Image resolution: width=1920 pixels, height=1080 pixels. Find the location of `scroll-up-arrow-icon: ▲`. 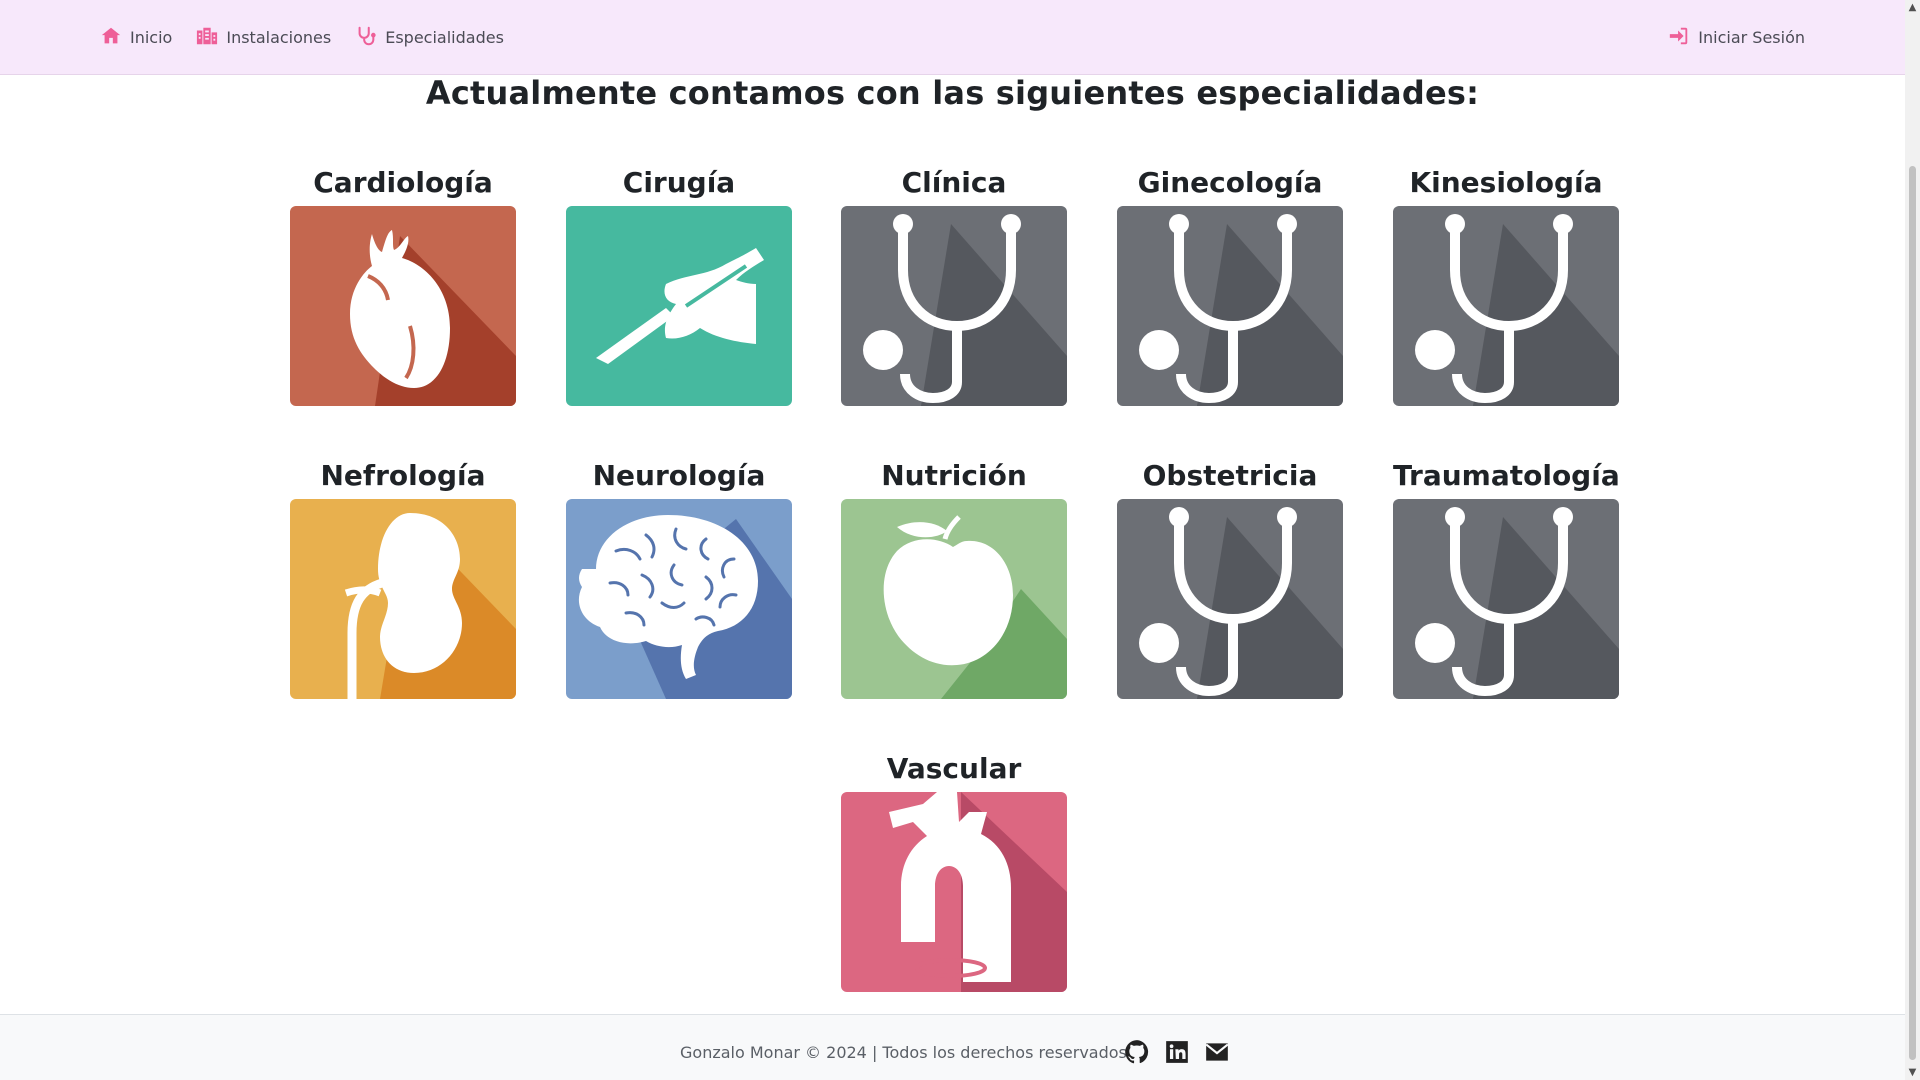

scroll-up-arrow-icon: ▲ is located at coordinates (1912, 7).